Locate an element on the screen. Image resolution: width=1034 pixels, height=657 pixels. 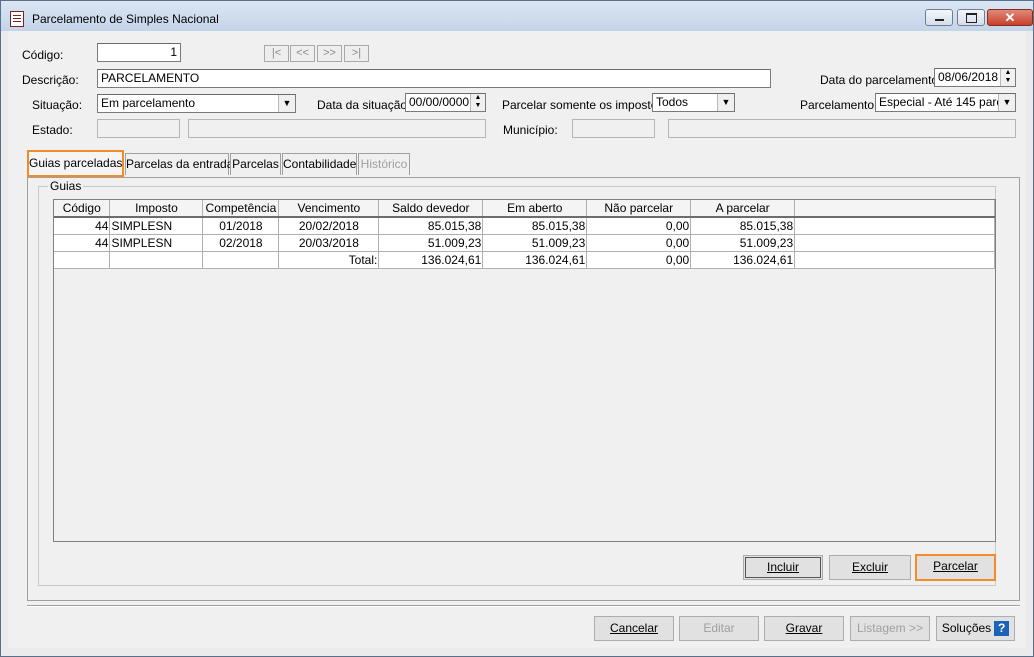
excluir-button: Excluir is located at coordinates (870, 567).